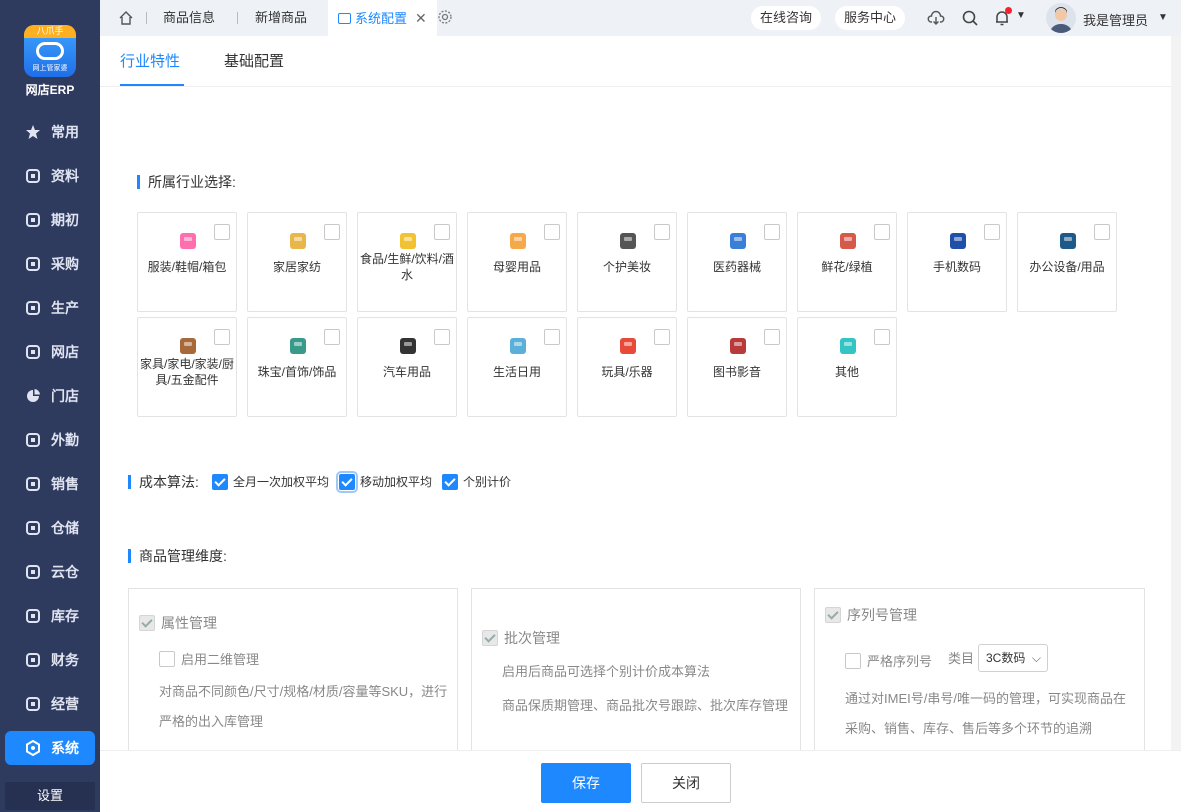 The image size is (1181, 812). What do you see at coordinates (627, 367) in the screenshot?
I see `industry-card: 玩具/乐器` at bounding box center [627, 367].